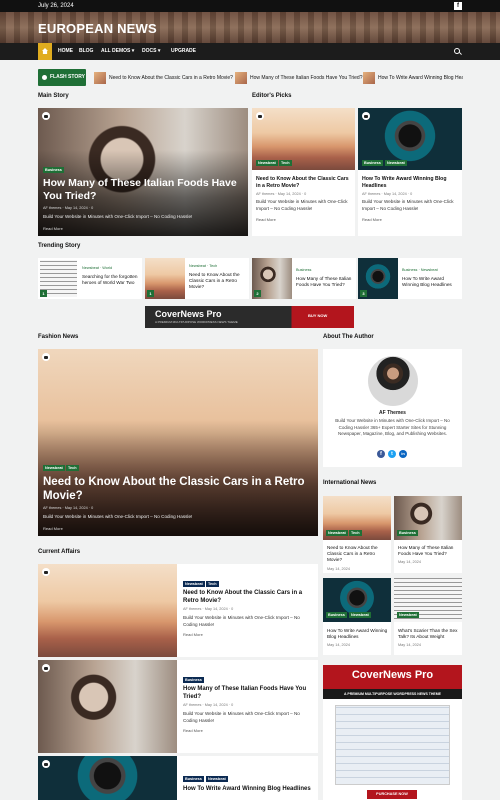  What do you see at coordinates (43, 293) in the screenshot?
I see `trending-number: 1` at bounding box center [43, 293].